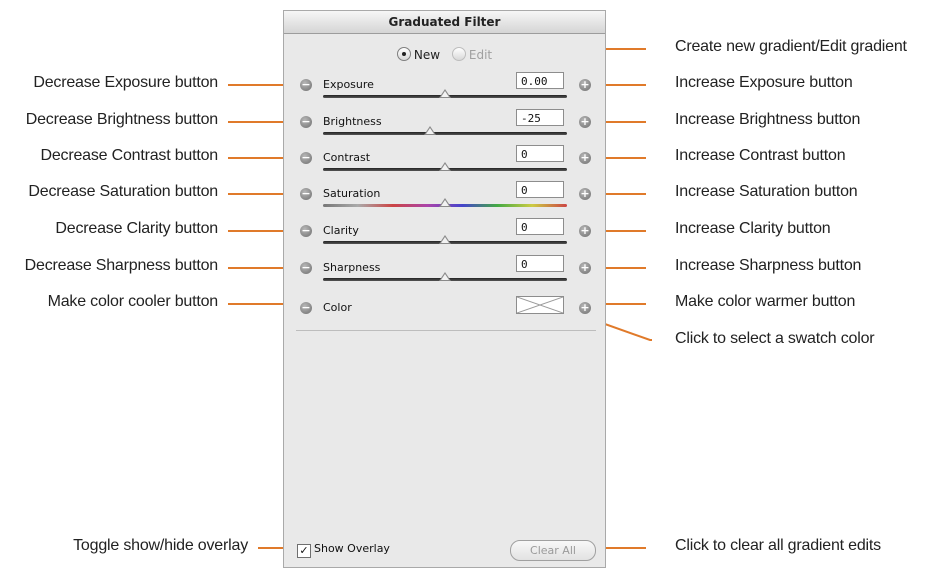 This screenshot has height=571, width=930. Describe the element at coordinates (403, 54) in the screenshot. I see `radio-selected-icon` at that location.